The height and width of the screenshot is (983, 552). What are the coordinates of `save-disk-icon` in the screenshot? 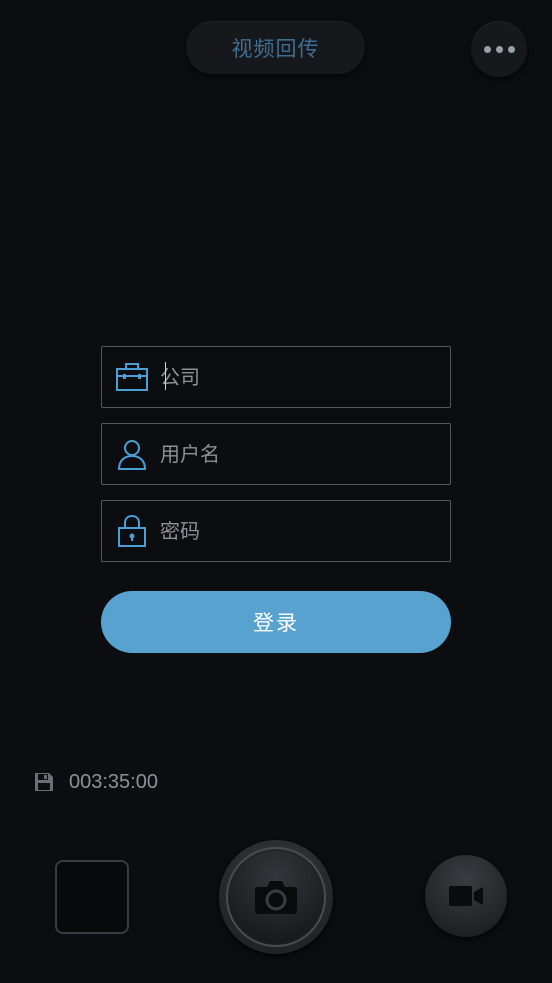 It's located at (44, 782).